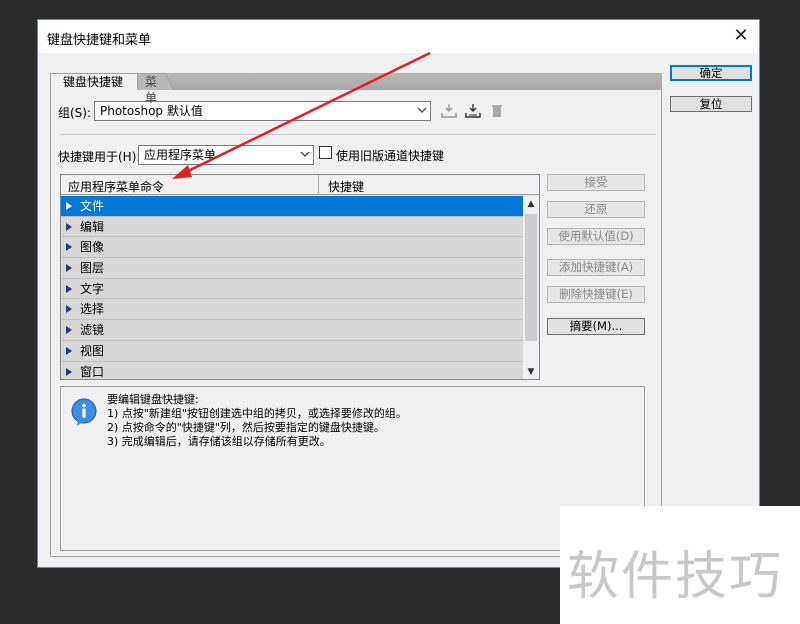  What do you see at coordinates (596, 236) in the screenshot?
I see `use-default-button: 使用默认值(D)` at bounding box center [596, 236].